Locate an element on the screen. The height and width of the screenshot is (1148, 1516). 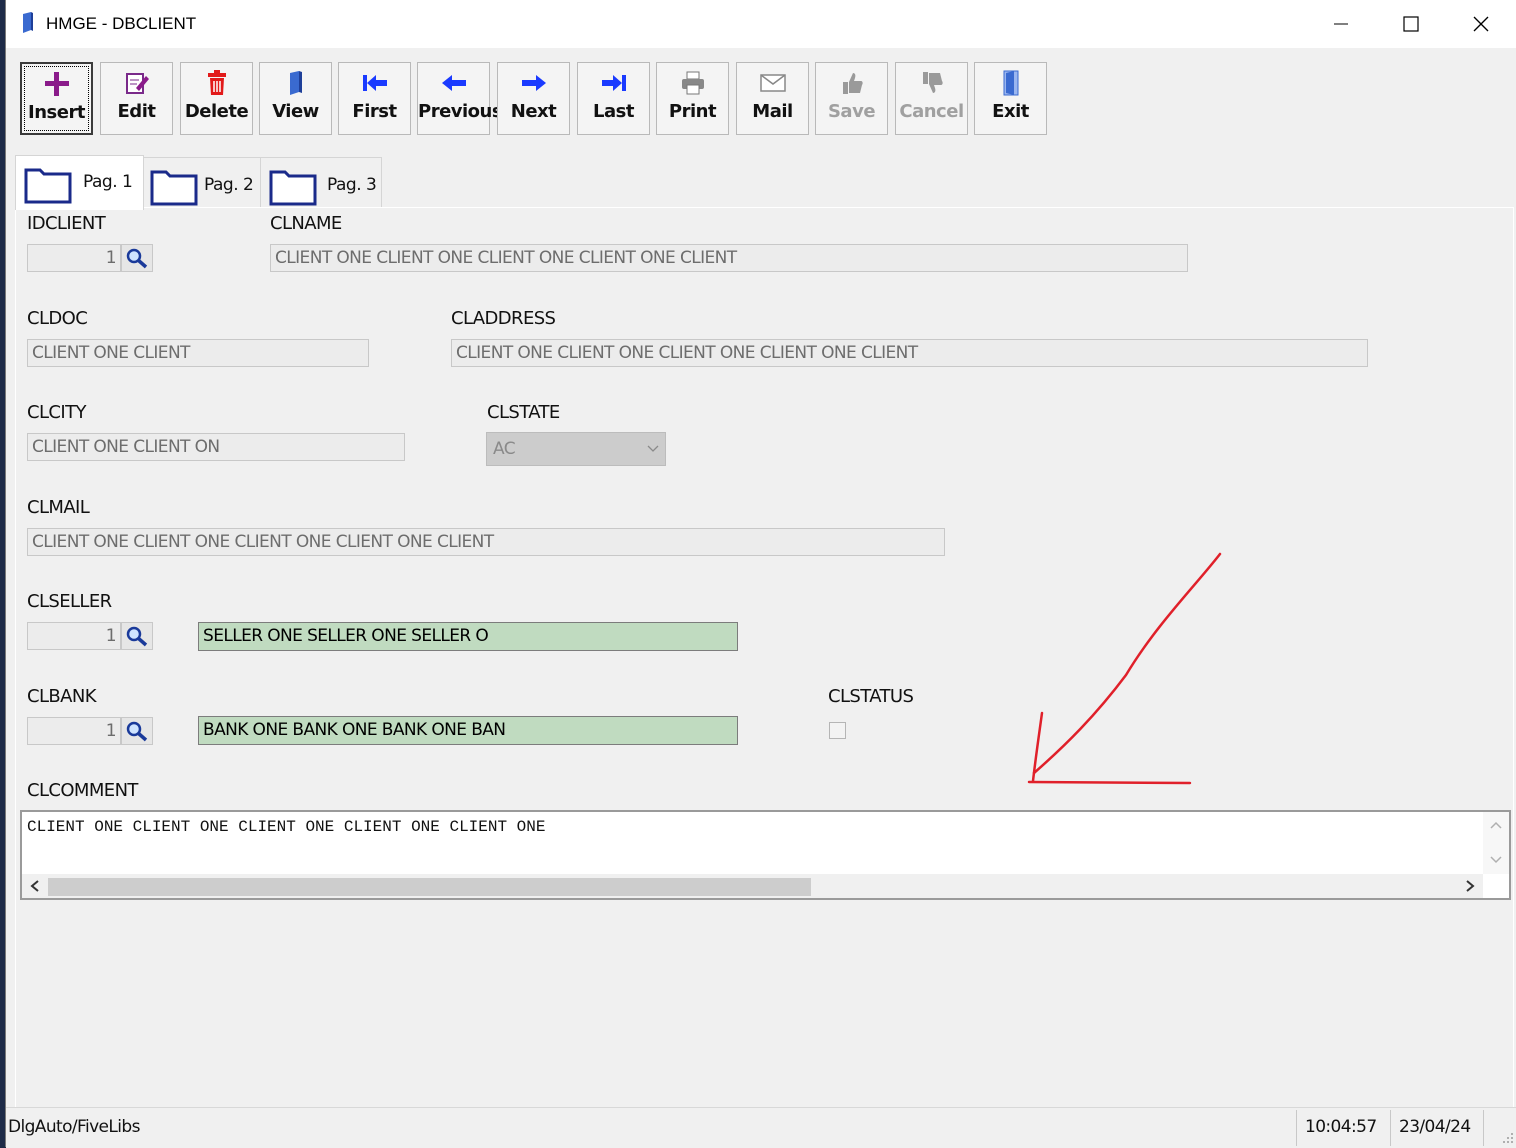
thumbs-up-icon is located at coordinates (852, 83).